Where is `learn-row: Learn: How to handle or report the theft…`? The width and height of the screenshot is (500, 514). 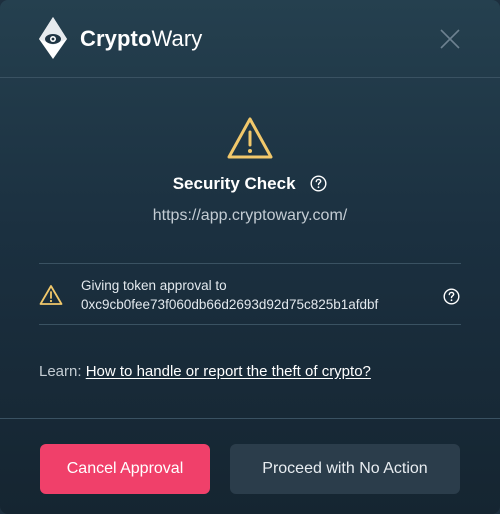 learn-row: Learn: How to handle or report the theft… is located at coordinates (205, 371).